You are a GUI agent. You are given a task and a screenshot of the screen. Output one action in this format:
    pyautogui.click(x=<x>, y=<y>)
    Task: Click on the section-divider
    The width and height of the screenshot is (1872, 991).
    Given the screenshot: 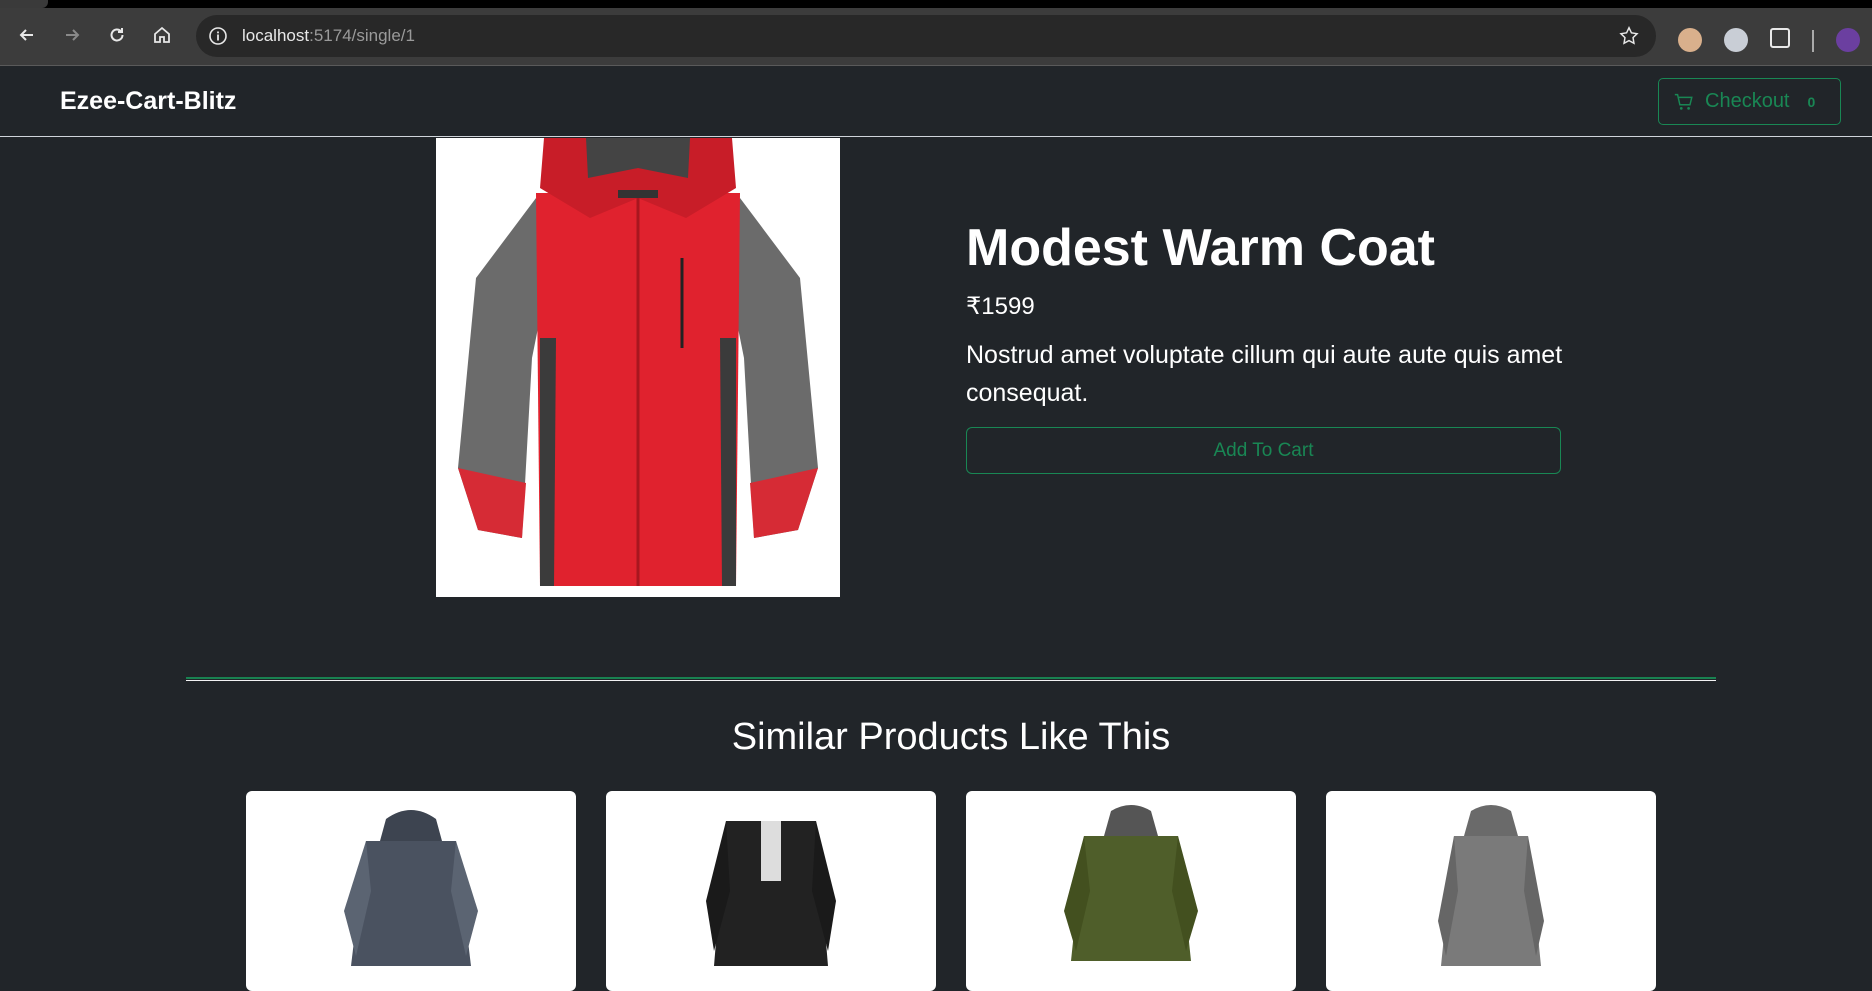 What is the action you would take?
    pyautogui.click(x=951, y=679)
    